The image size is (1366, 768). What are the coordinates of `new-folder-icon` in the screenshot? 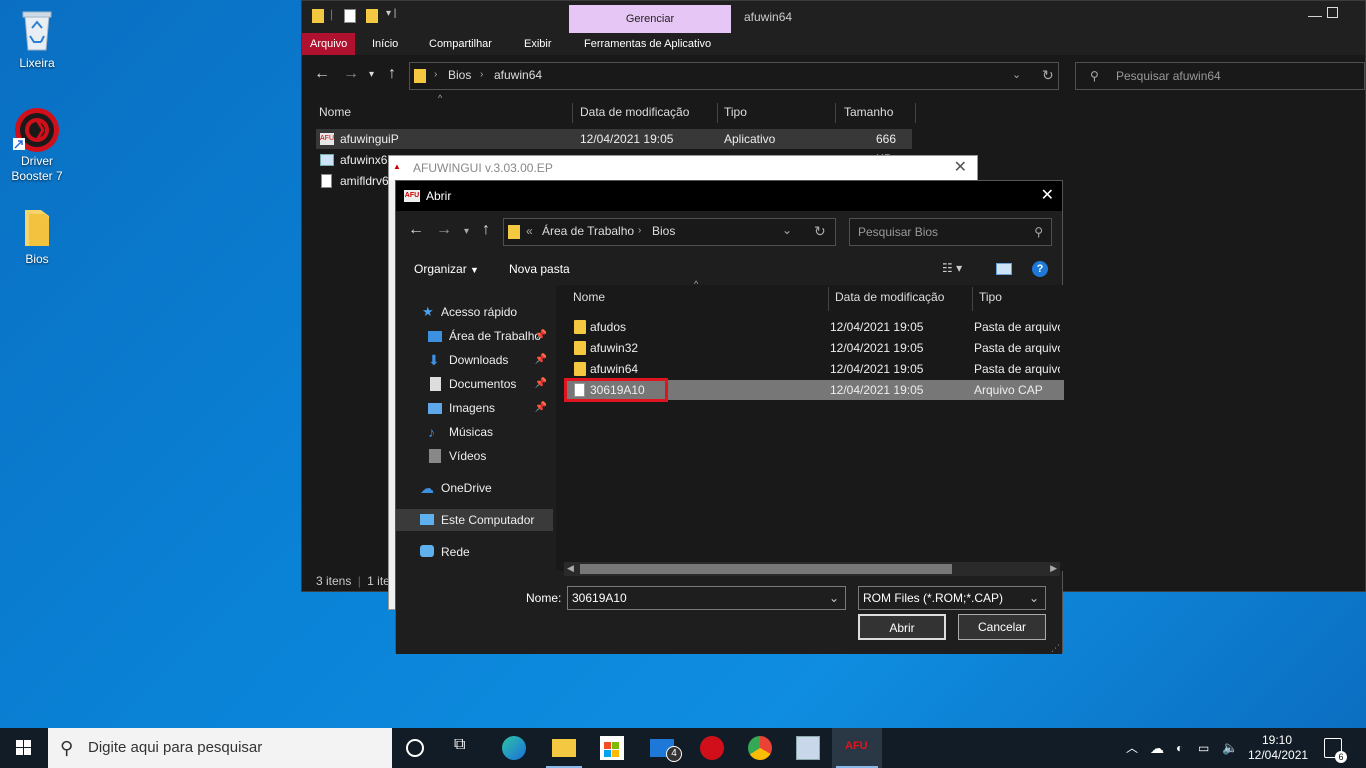 It's located at (372, 16).